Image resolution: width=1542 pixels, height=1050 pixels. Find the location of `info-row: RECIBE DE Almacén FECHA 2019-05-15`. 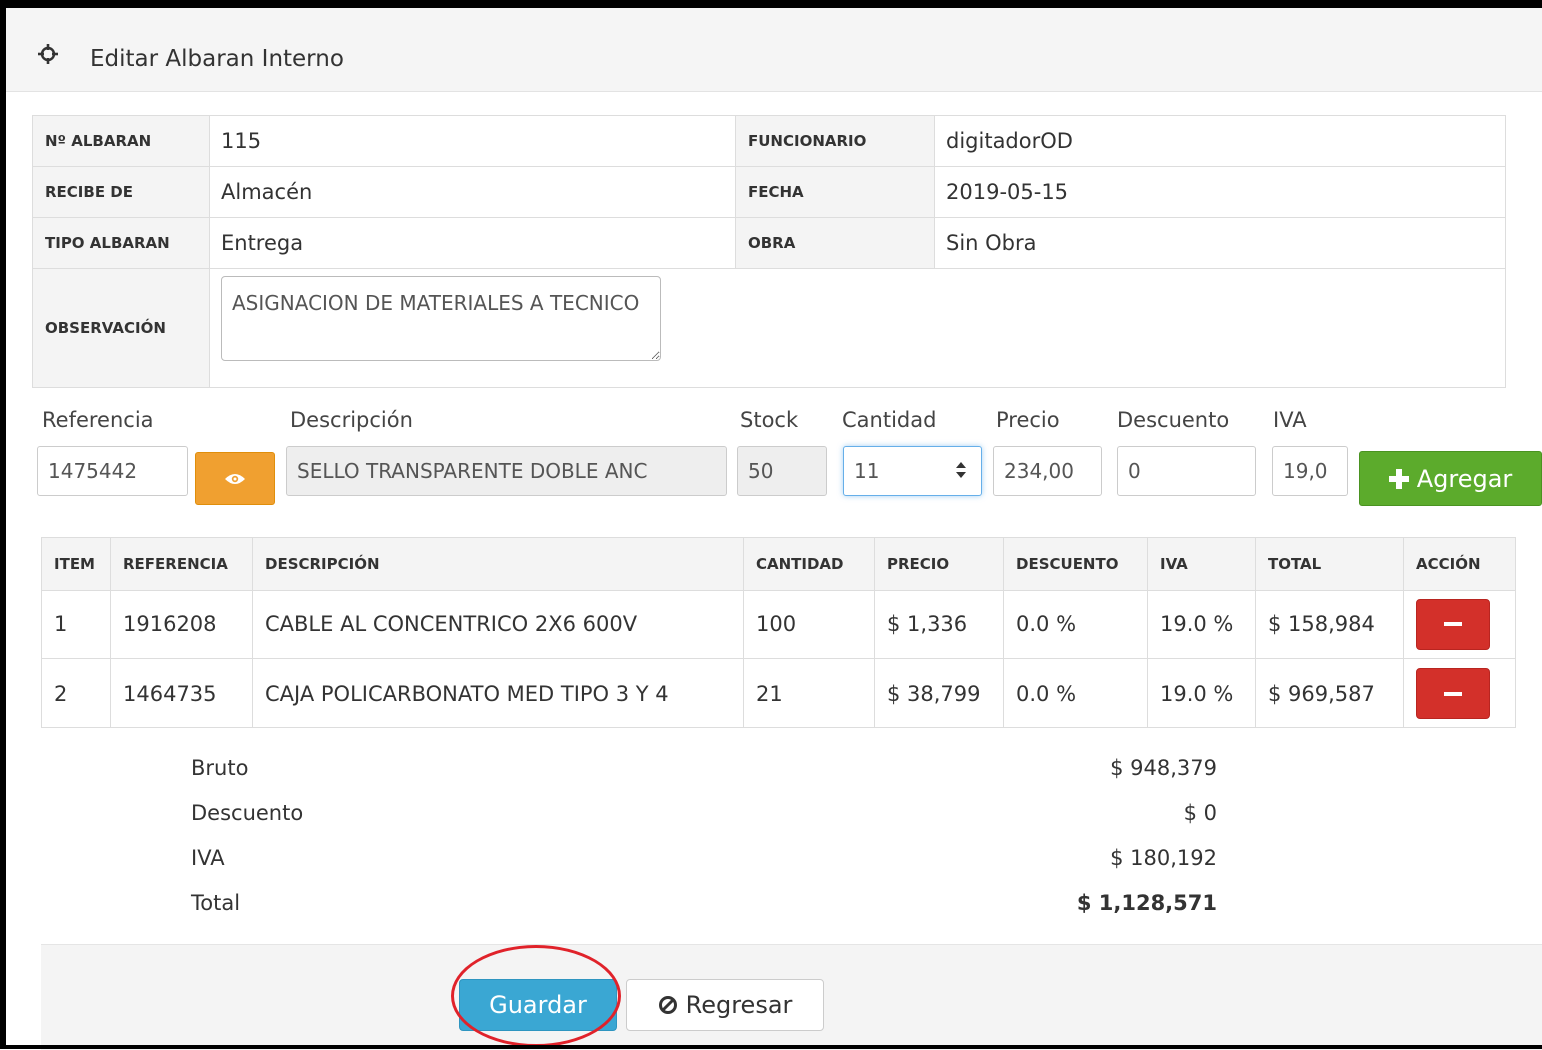

info-row: RECIBE DE Almacén FECHA 2019-05-15 is located at coordinates (769, 192).